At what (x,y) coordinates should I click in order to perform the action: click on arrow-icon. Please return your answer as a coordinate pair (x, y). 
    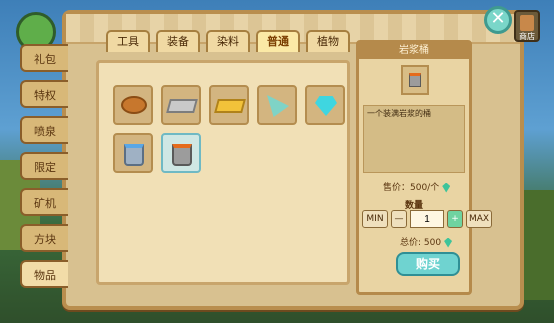
    Looking at the image, I should click on (278, 106).